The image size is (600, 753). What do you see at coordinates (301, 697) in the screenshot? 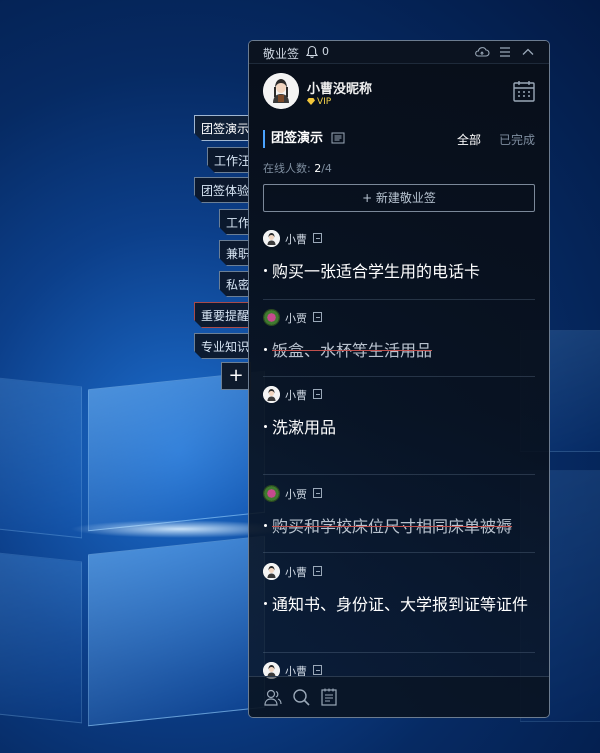
I see `search-icon` at bounding box center [301, 697].